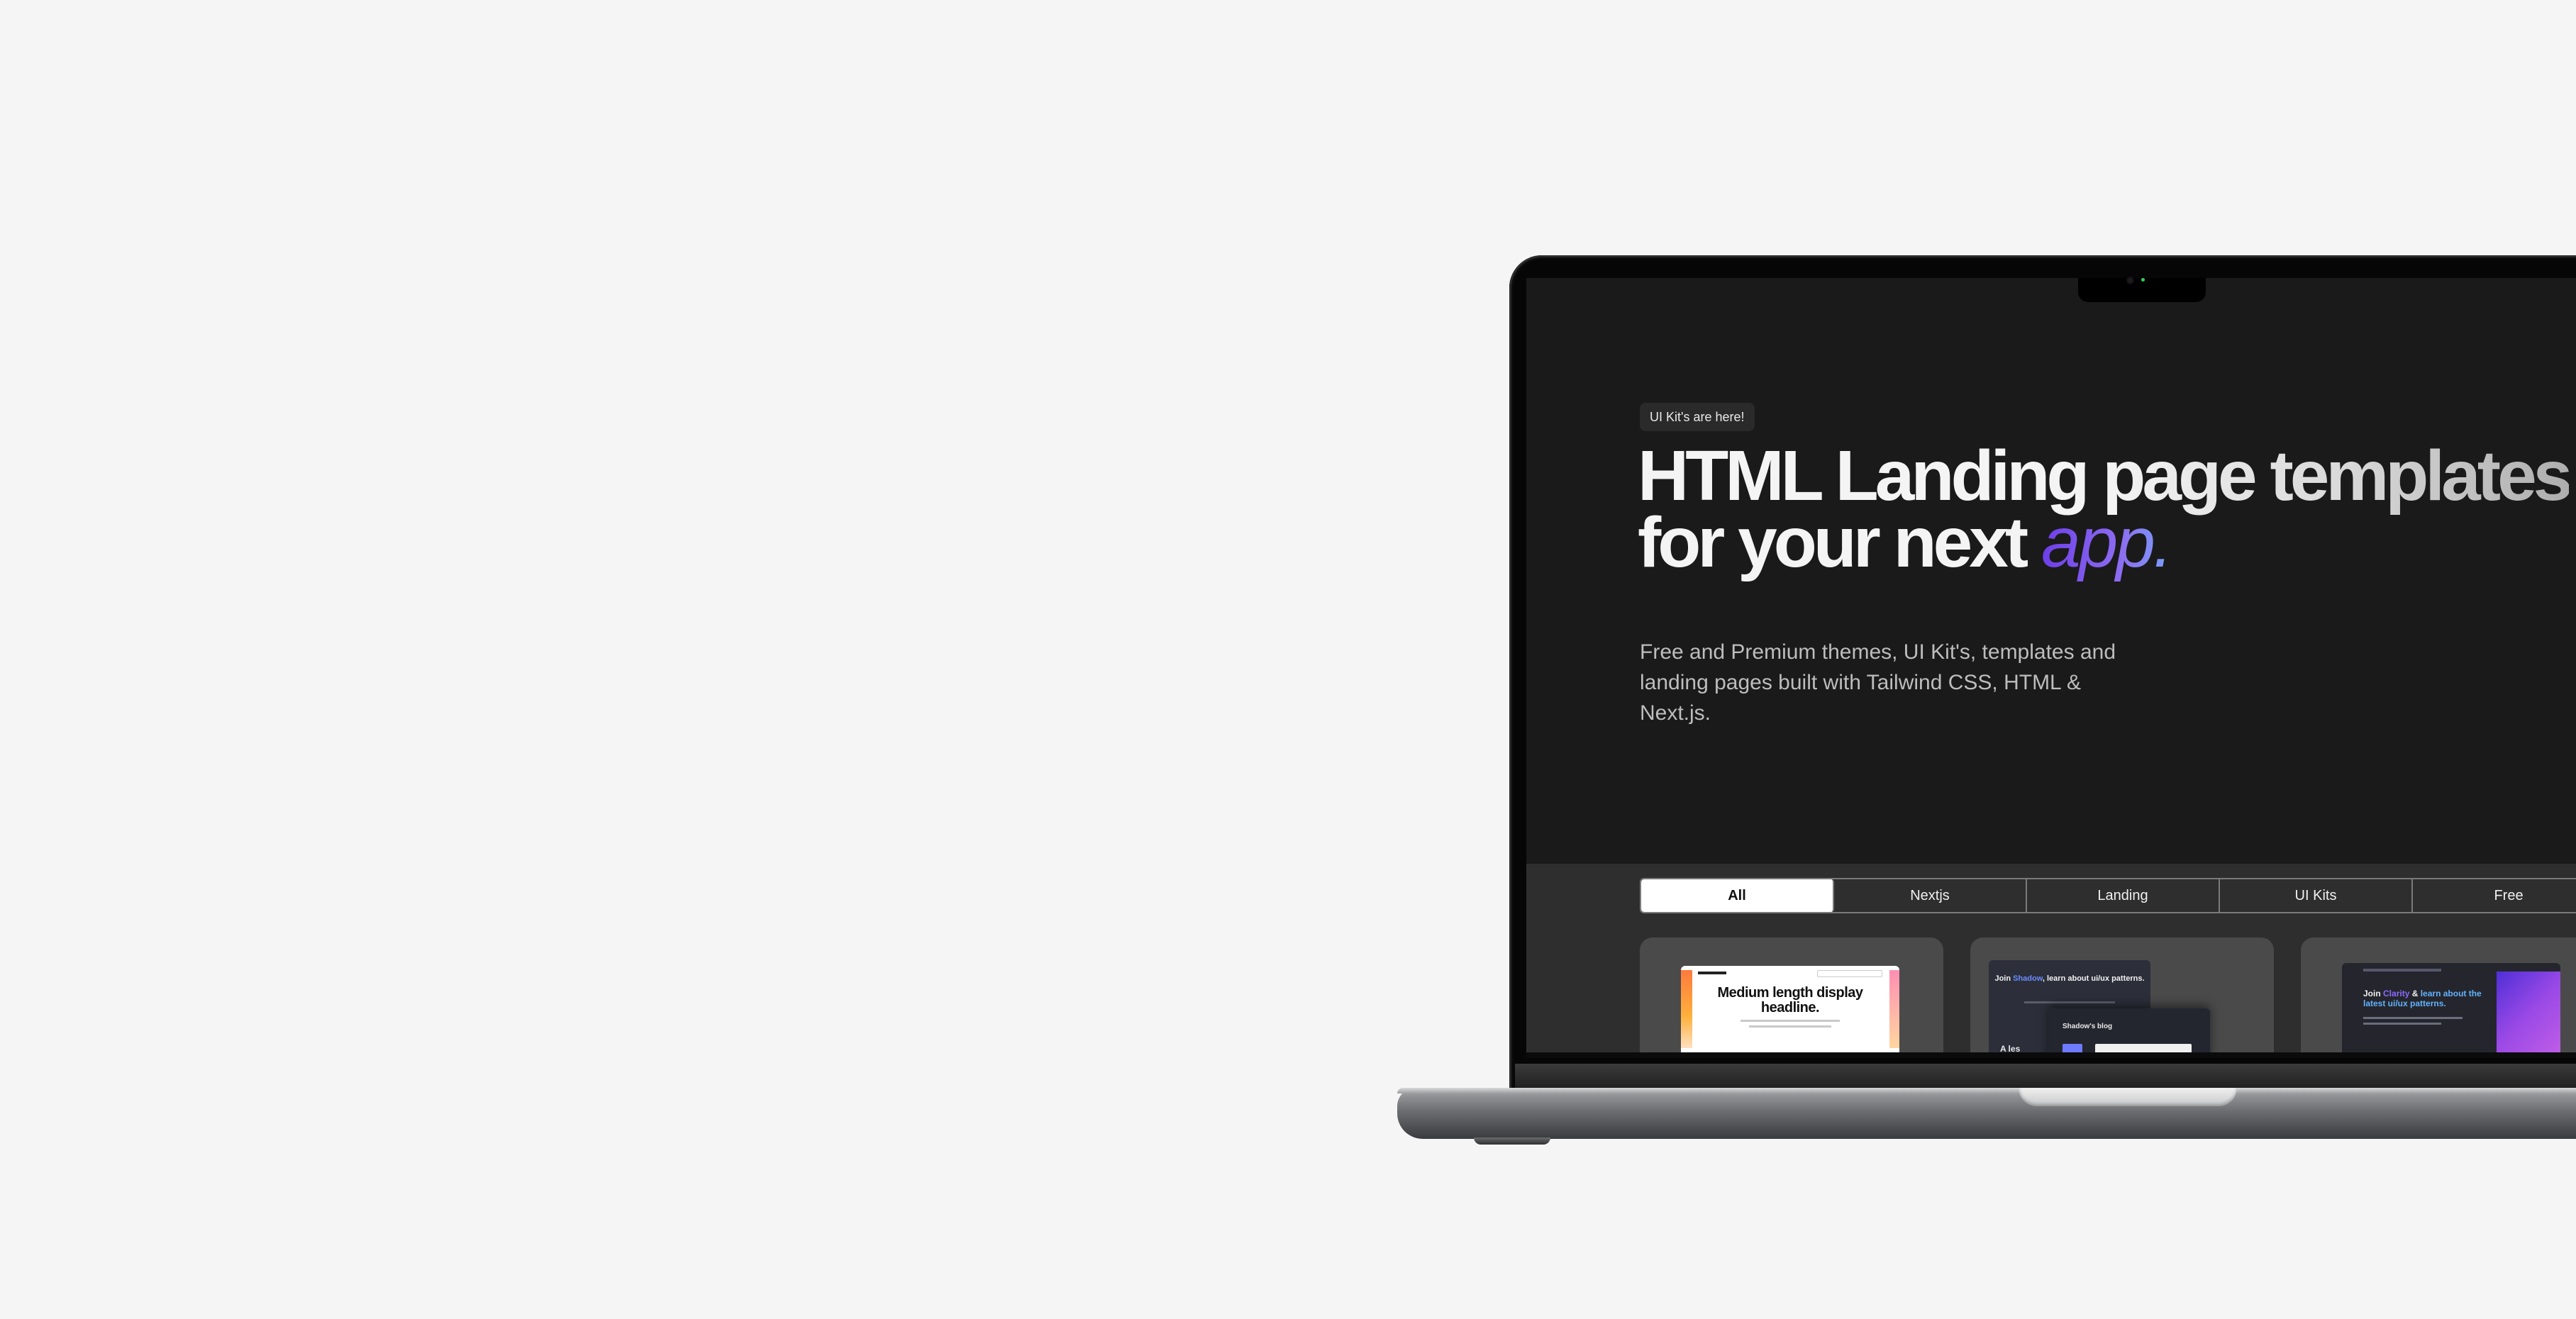  Describe the element at coordinates (2046, 1076) in the screenshot. I see `laptop-hinge` at that location.